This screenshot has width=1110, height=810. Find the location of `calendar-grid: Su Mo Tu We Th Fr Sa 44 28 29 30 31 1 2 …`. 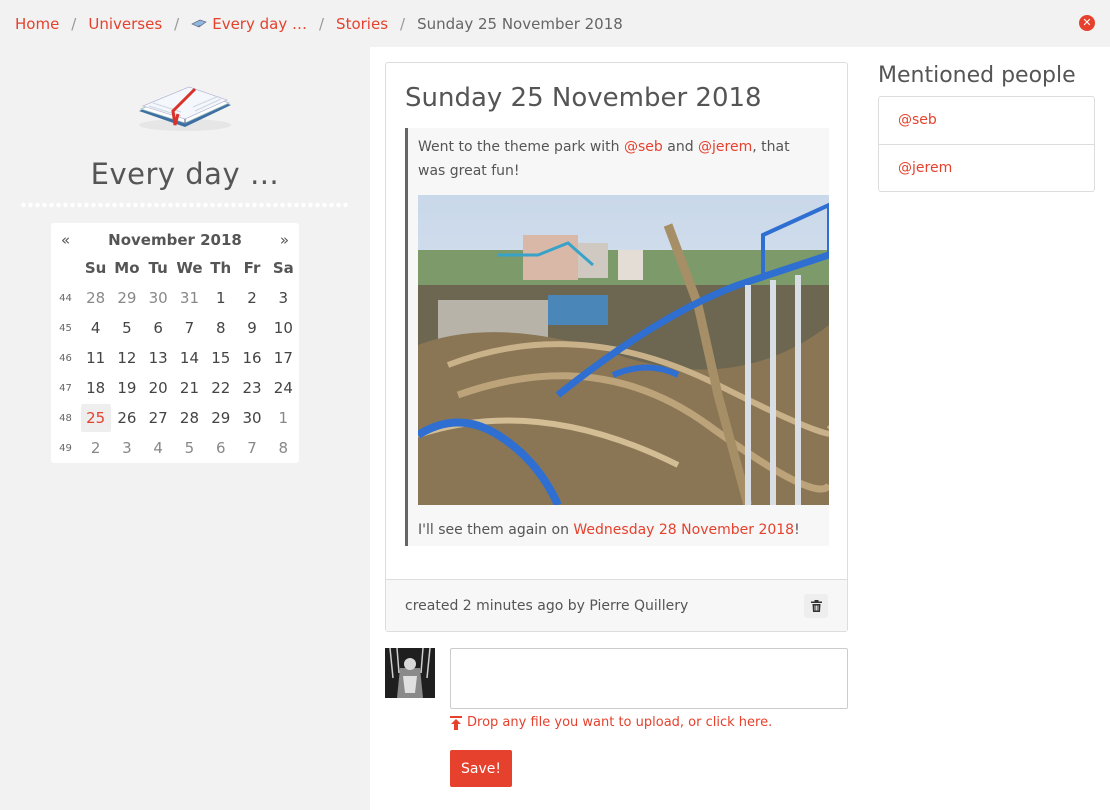

calendar-grid: Su Mo Tu We Th Fr Sa 44 28 29 30 31 1 2 … is located at coordinates (175, 358).